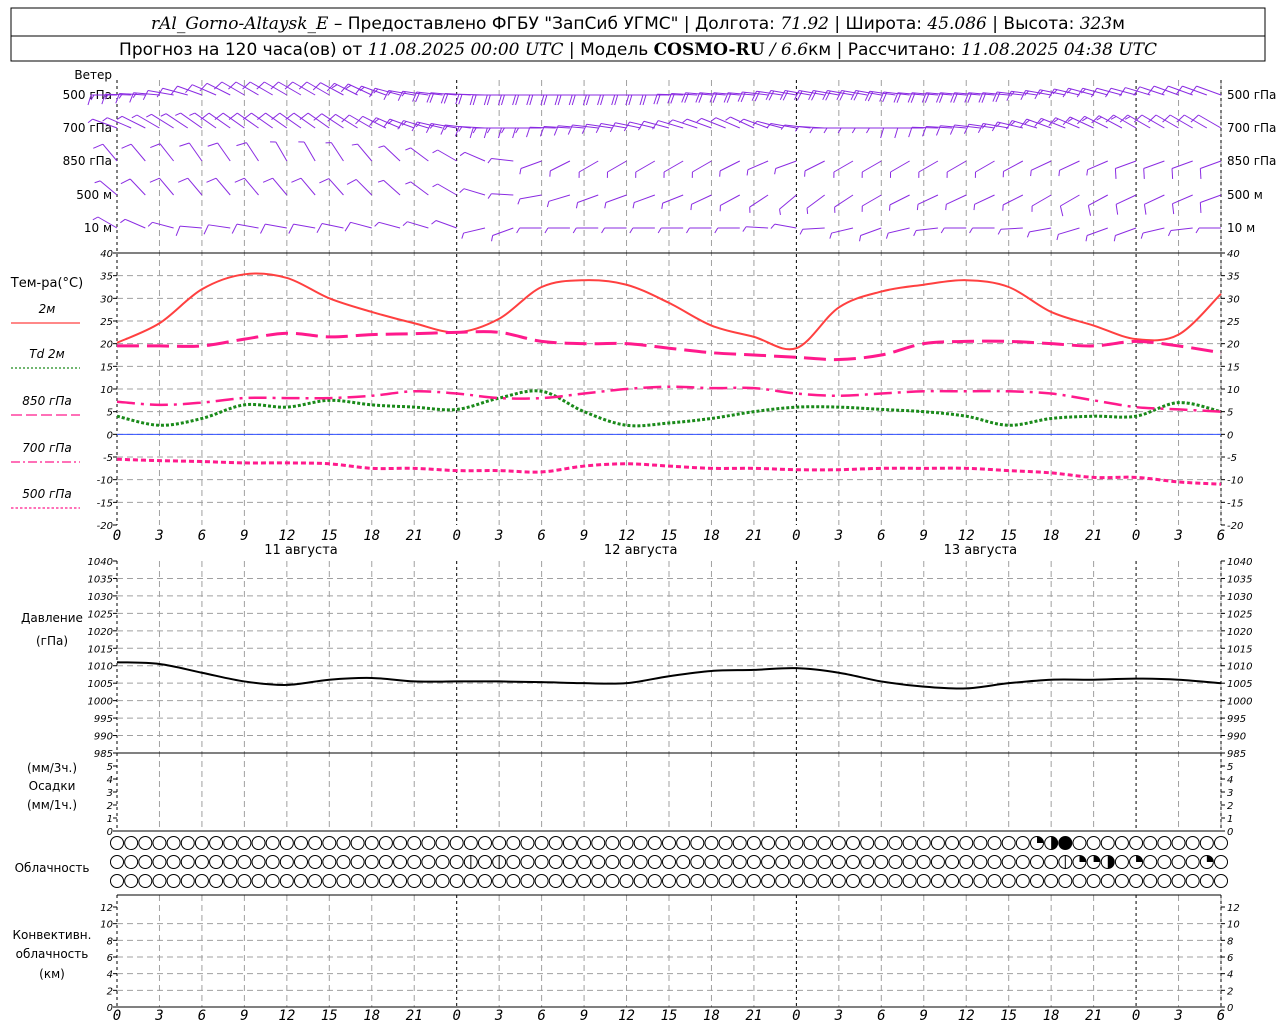 This screenshot has width=1280, height=1024. Describe the element at coordinates (100, 667) in the screenshot. I see `pressure-tick-label: 1010` at that location.